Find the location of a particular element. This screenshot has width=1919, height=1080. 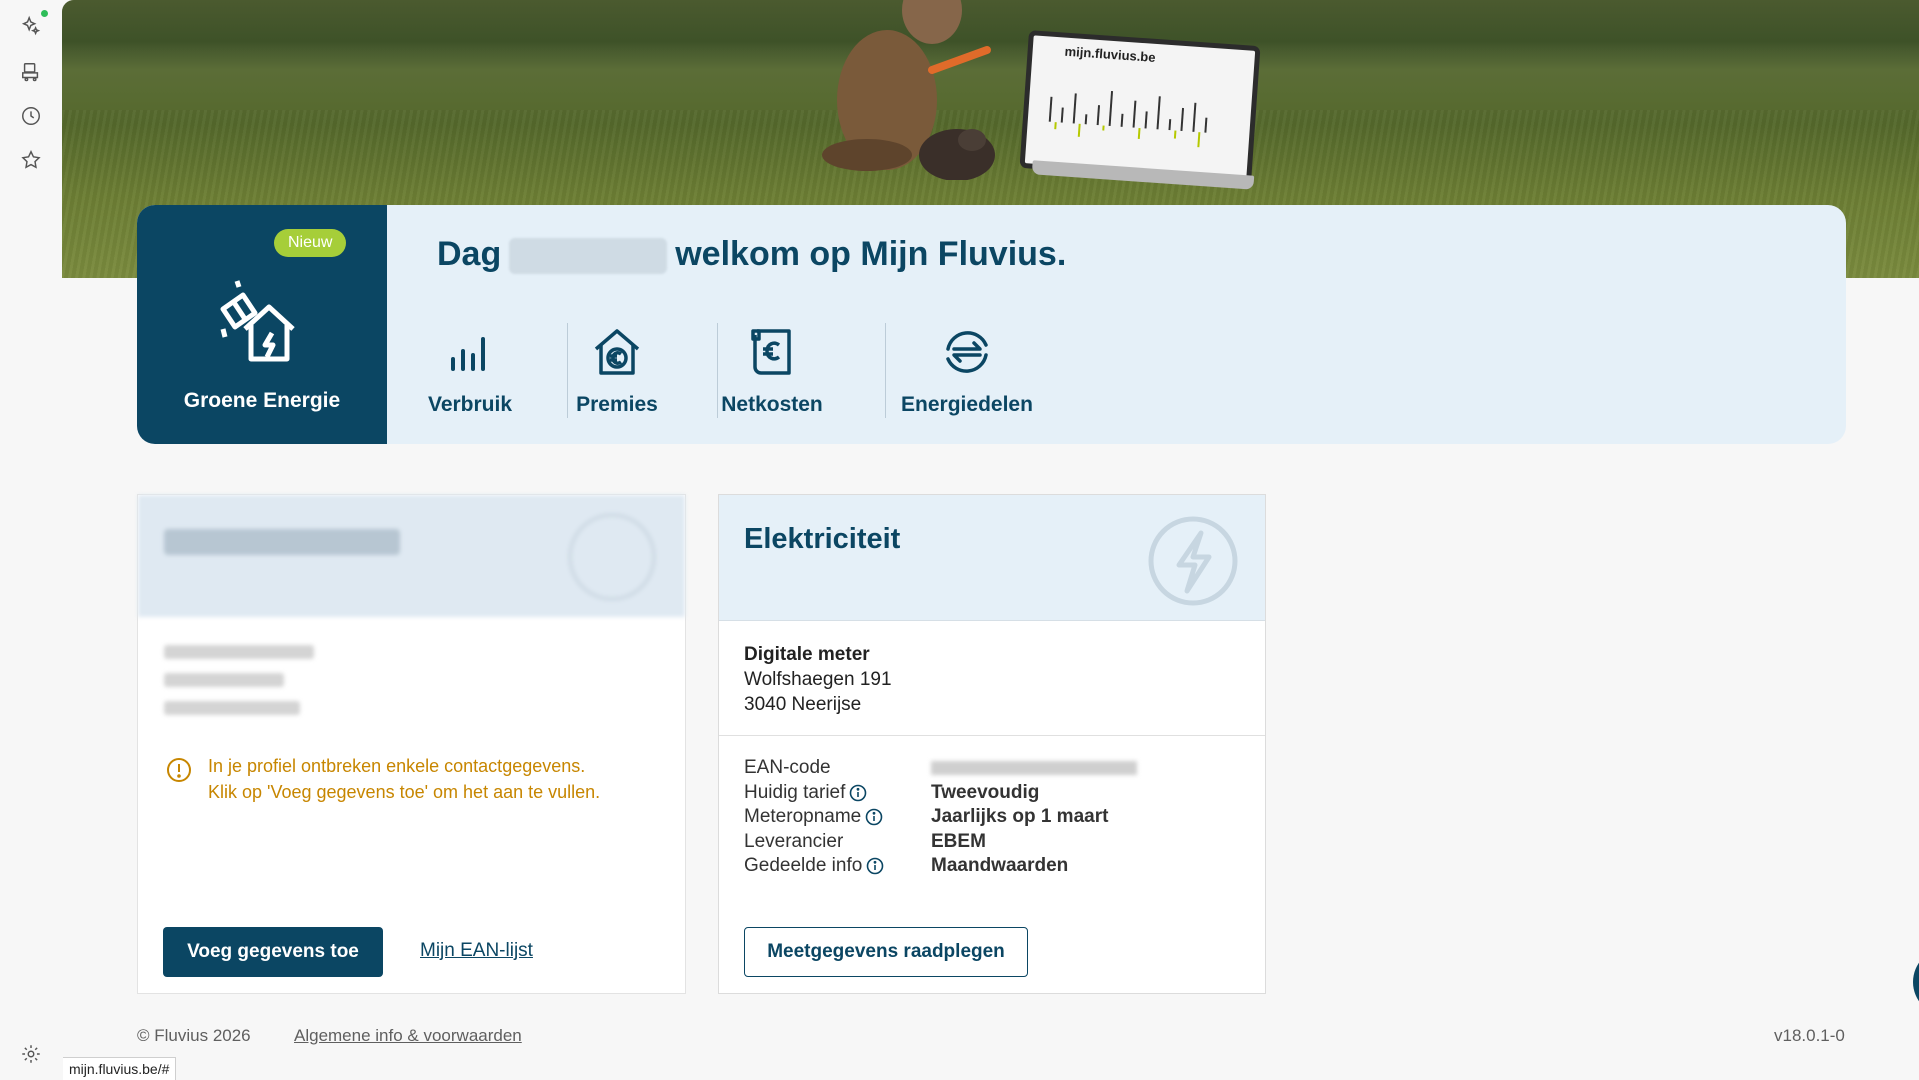

detail-value: Jaarlijks op 1 maart is located at coordinates (1019, 816).